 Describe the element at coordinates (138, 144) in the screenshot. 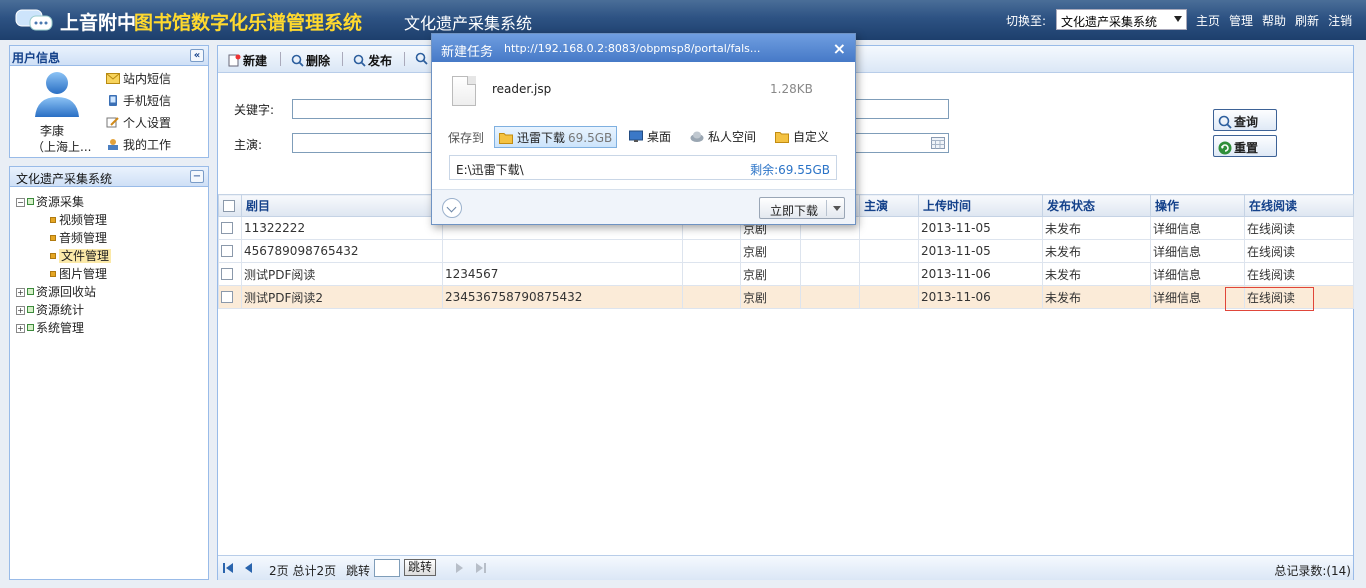

I see `my-work-link: 我的工作` at that location.